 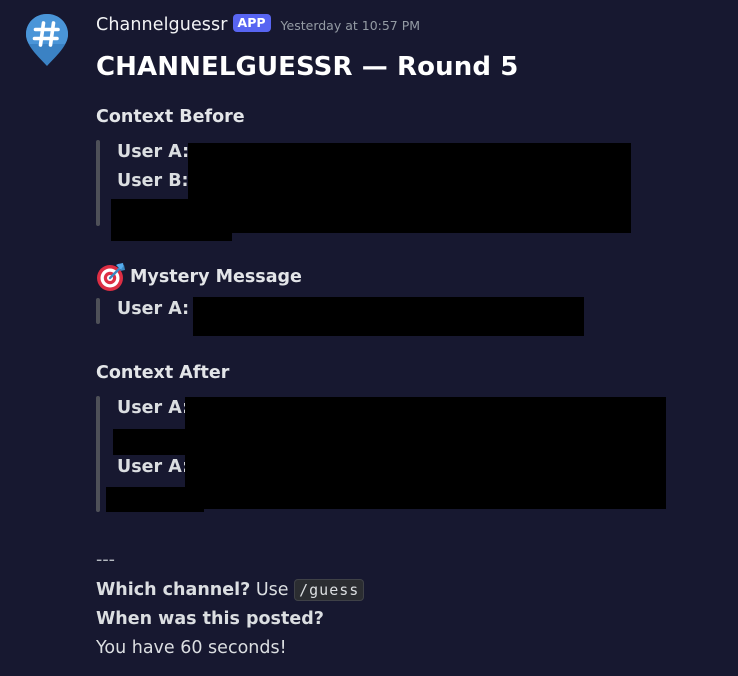 I want to click on mystery-message-heading: Mystery Message, so click(x=199, y=277).